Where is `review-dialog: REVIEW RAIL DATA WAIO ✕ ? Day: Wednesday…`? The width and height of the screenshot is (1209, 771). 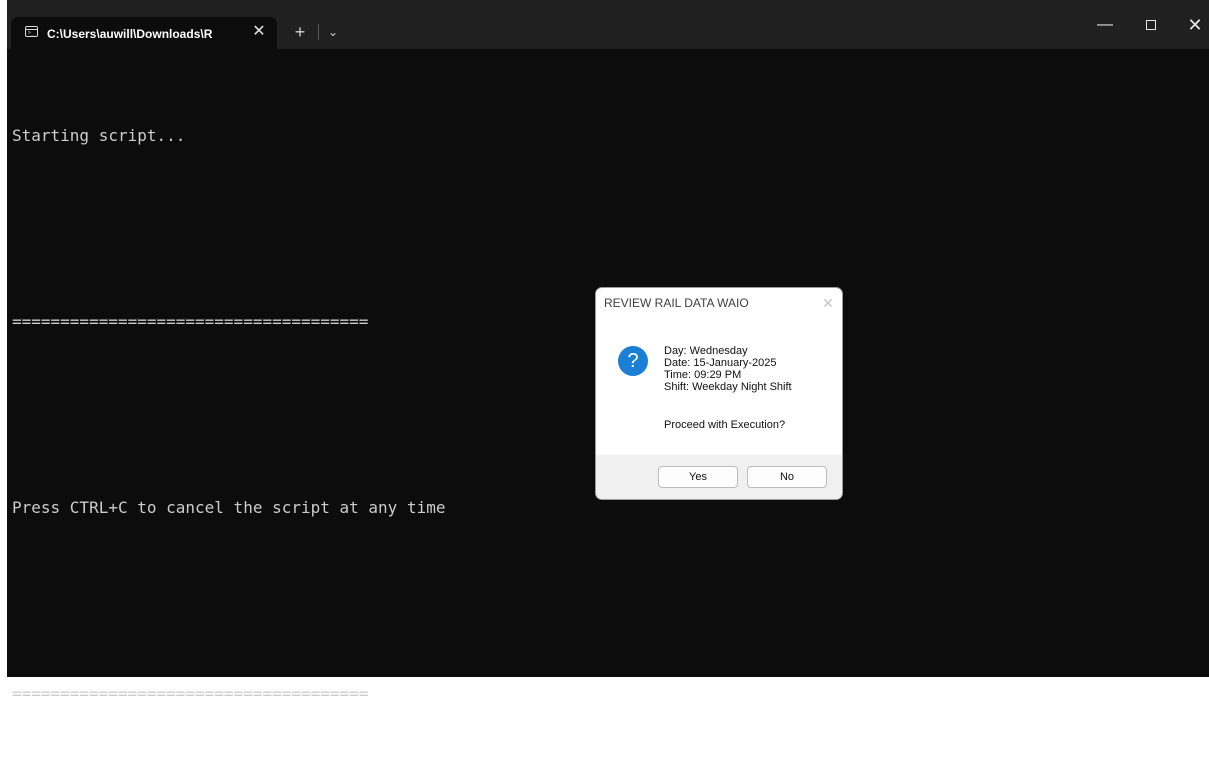
review-dialog: REVIEW RAIL DATA WAIO ✕ ? Day: Wednesday… is located at coordinates (719, 393).